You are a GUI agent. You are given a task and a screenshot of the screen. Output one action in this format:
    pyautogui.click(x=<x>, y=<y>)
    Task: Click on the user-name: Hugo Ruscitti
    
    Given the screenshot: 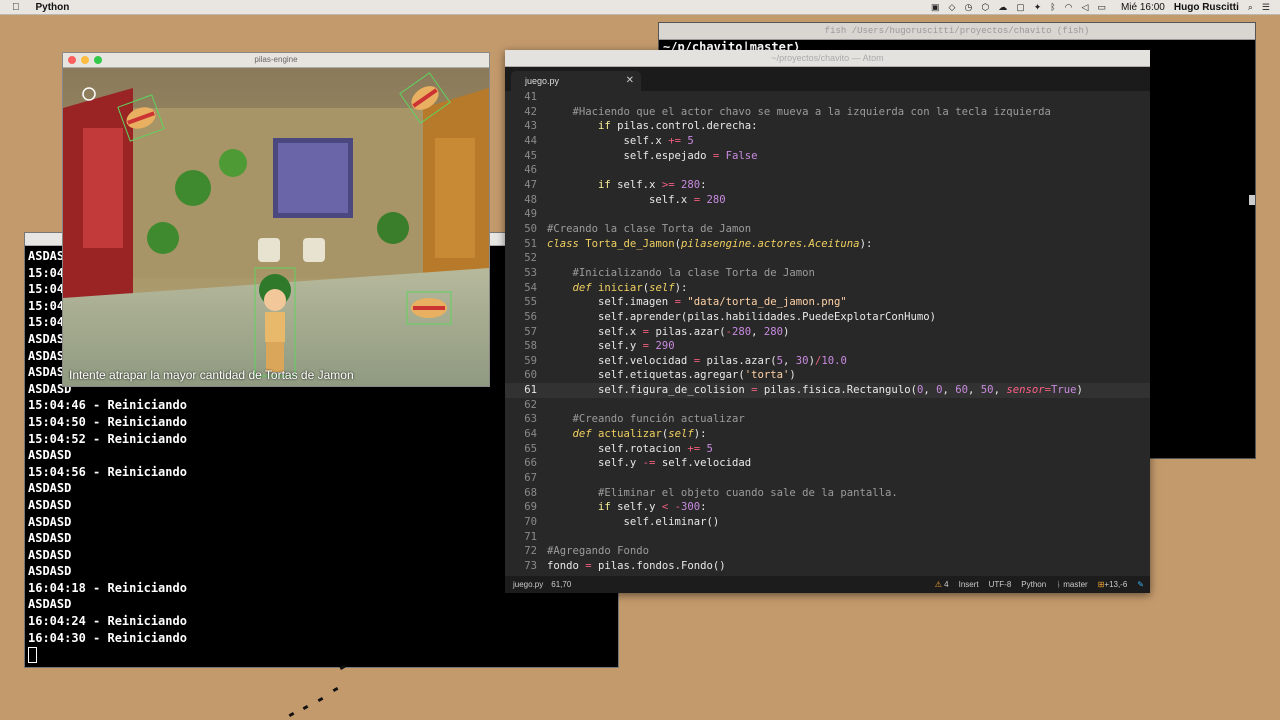 What is the action you would take?
    pyautogui.click(x=1206, y=7)
    